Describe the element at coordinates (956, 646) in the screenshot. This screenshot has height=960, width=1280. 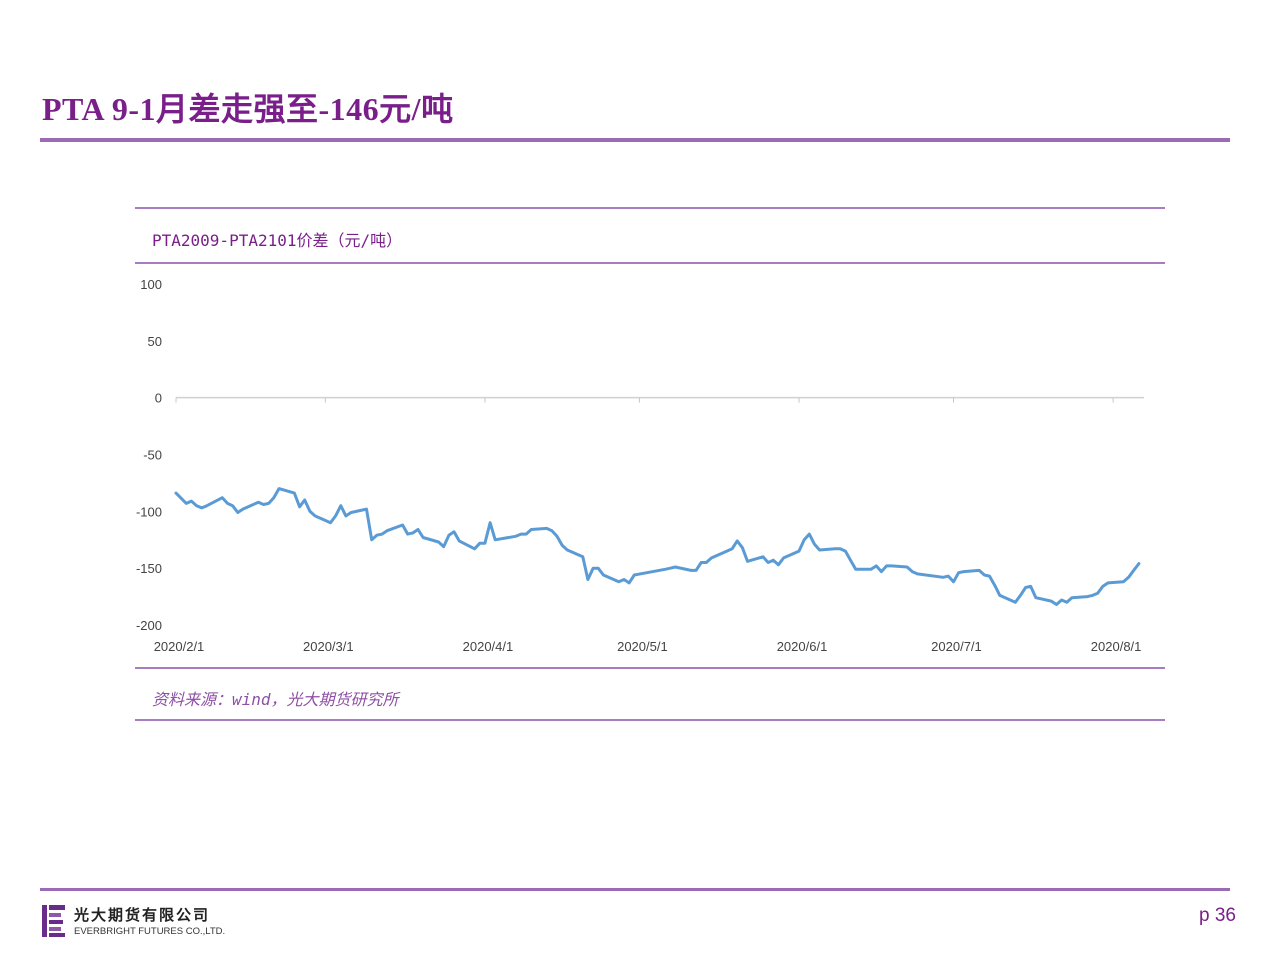
I see `x-tick-label: 2020/7/1` at that location.